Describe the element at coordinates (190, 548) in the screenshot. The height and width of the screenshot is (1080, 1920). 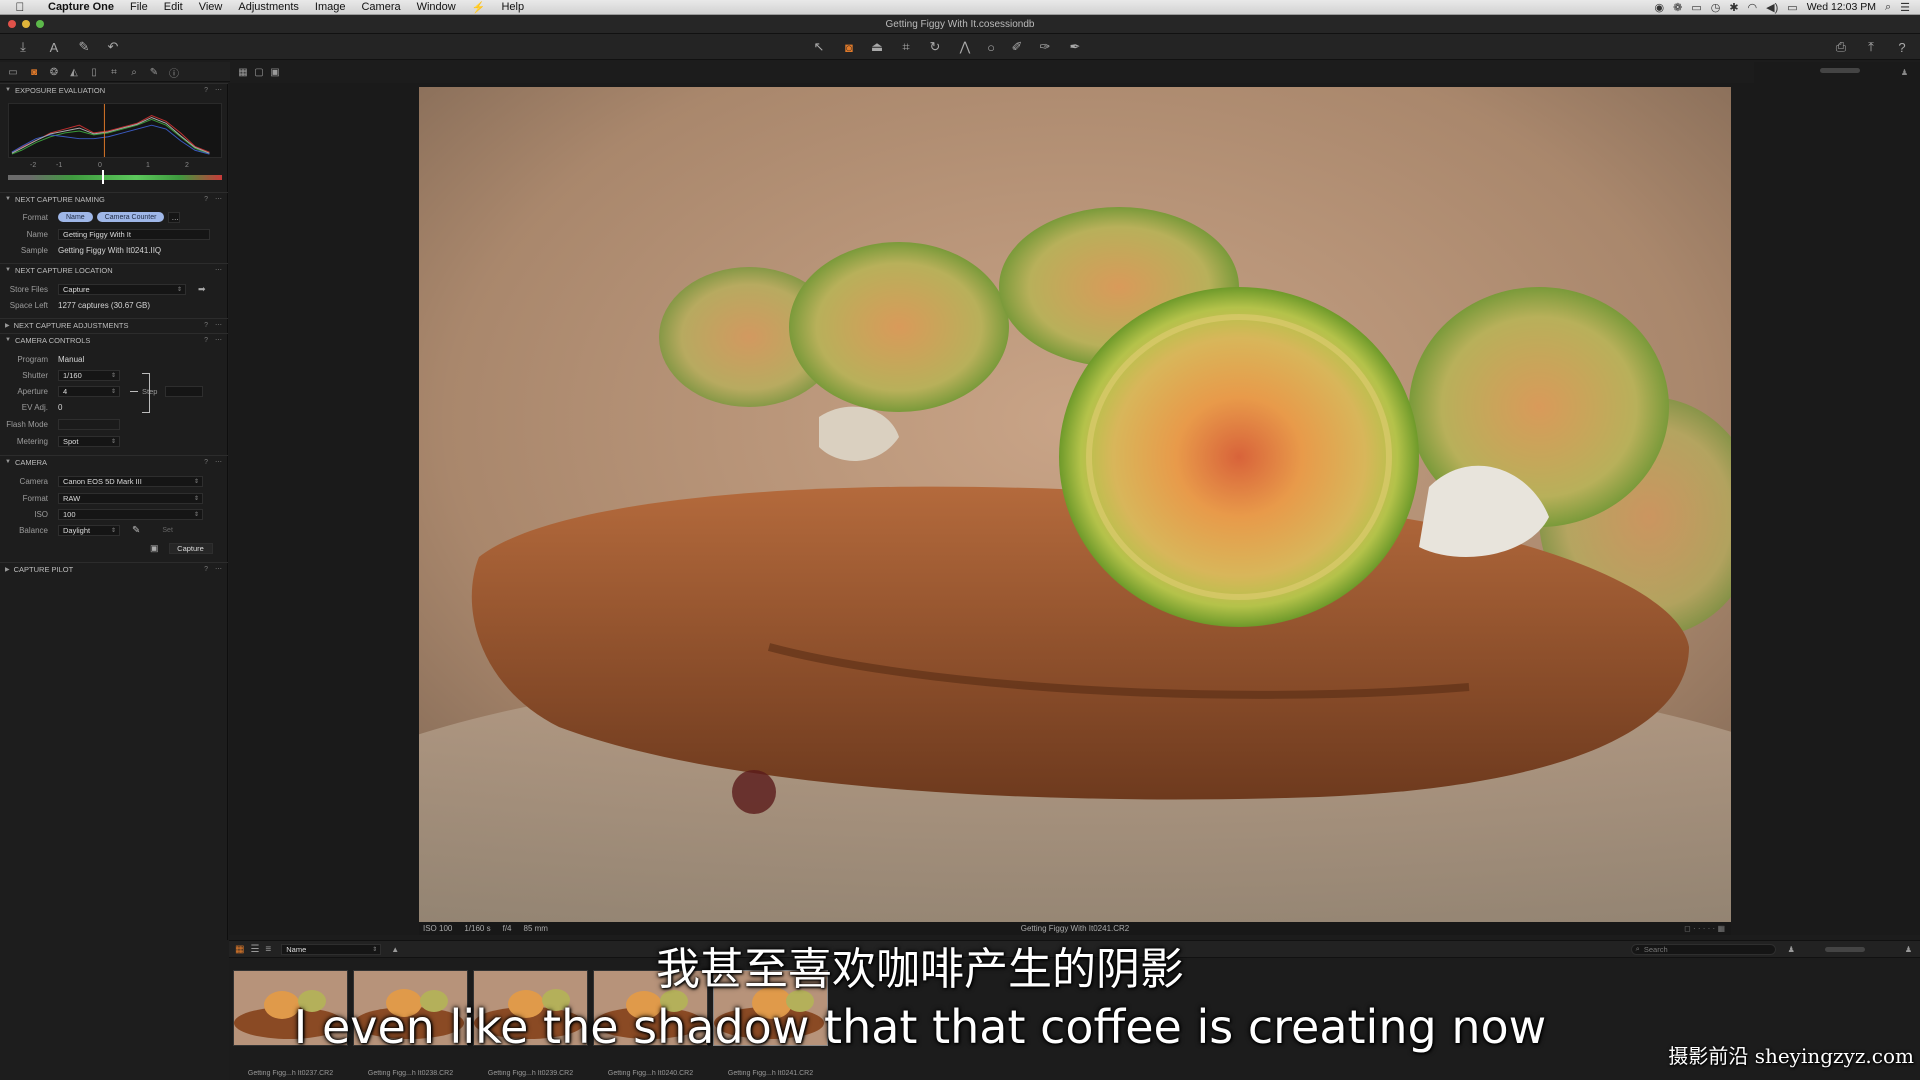
I see `capture-button: Capture` at that location.